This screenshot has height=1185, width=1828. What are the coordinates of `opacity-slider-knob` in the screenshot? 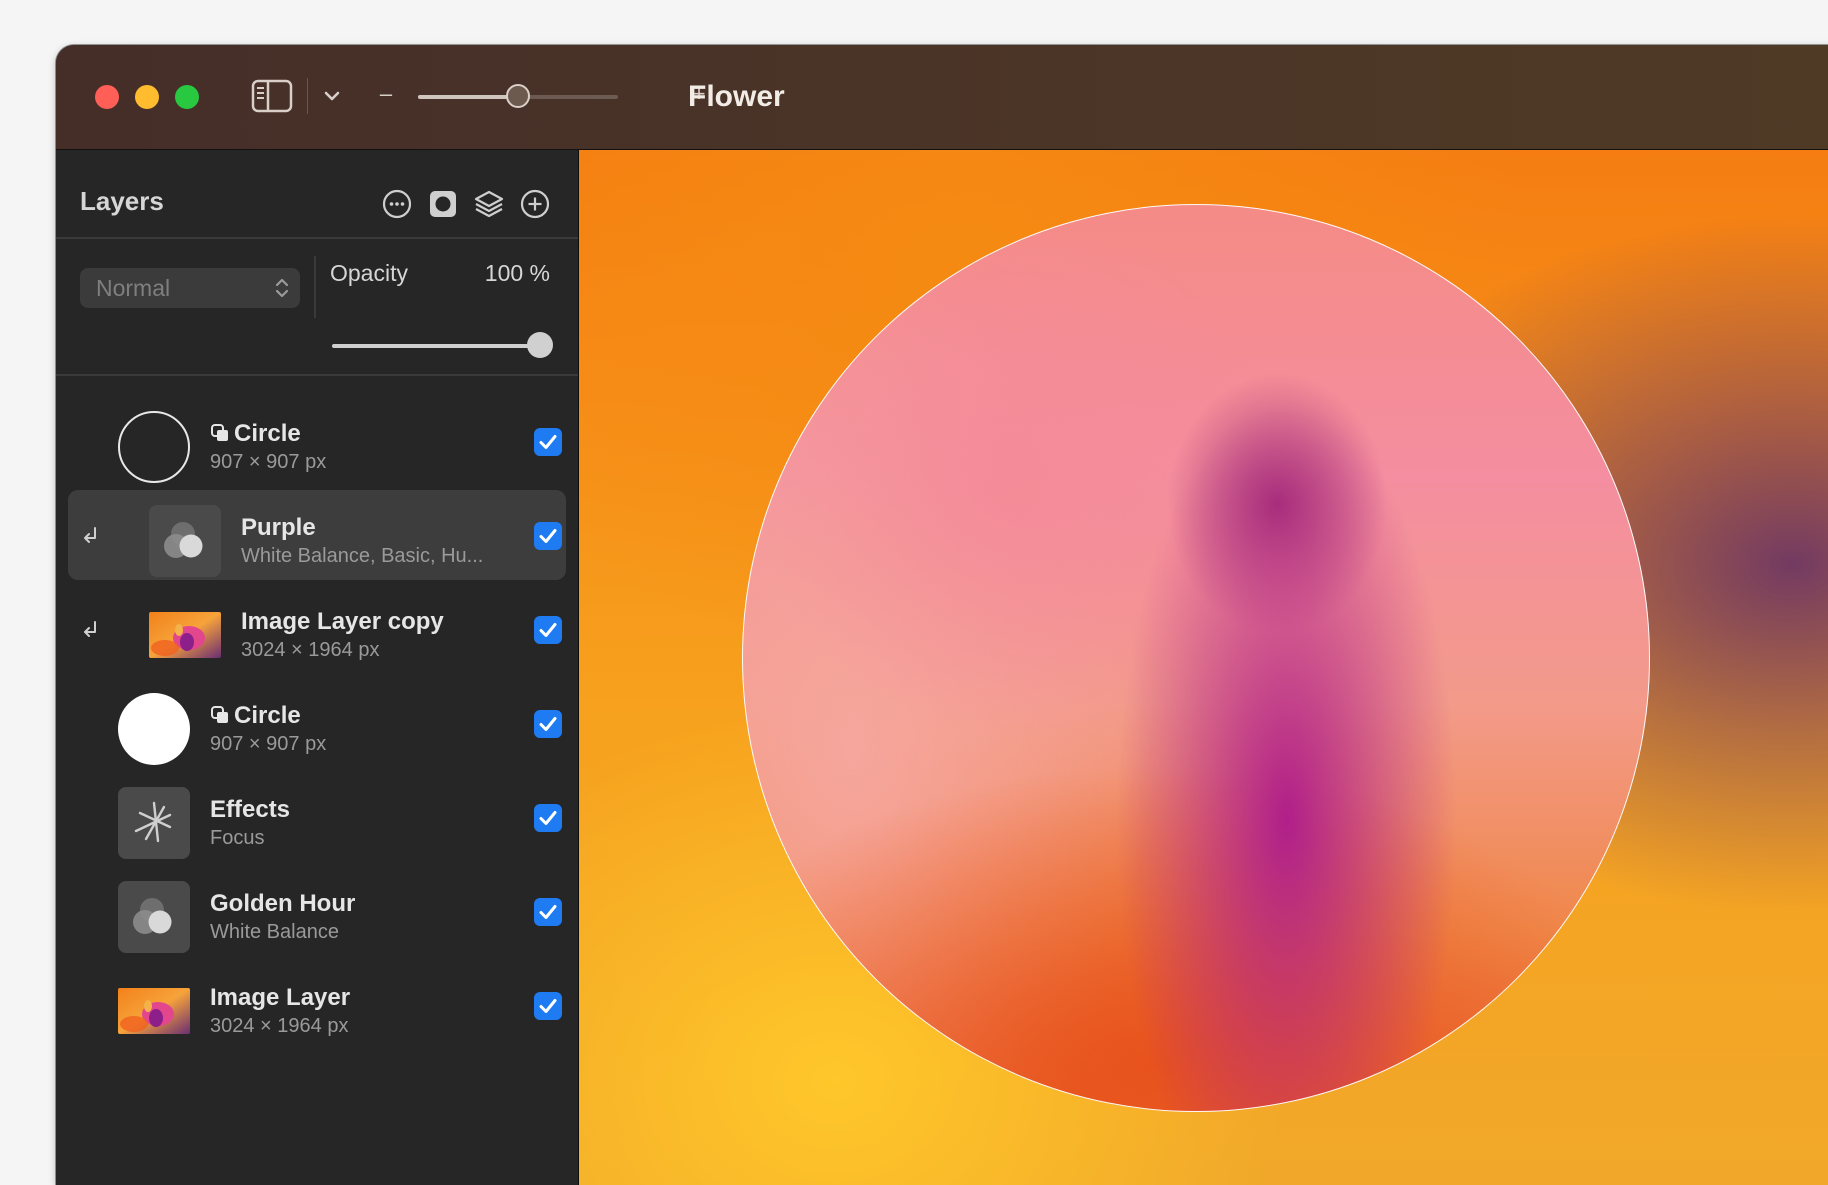 It's located at (540, 345).